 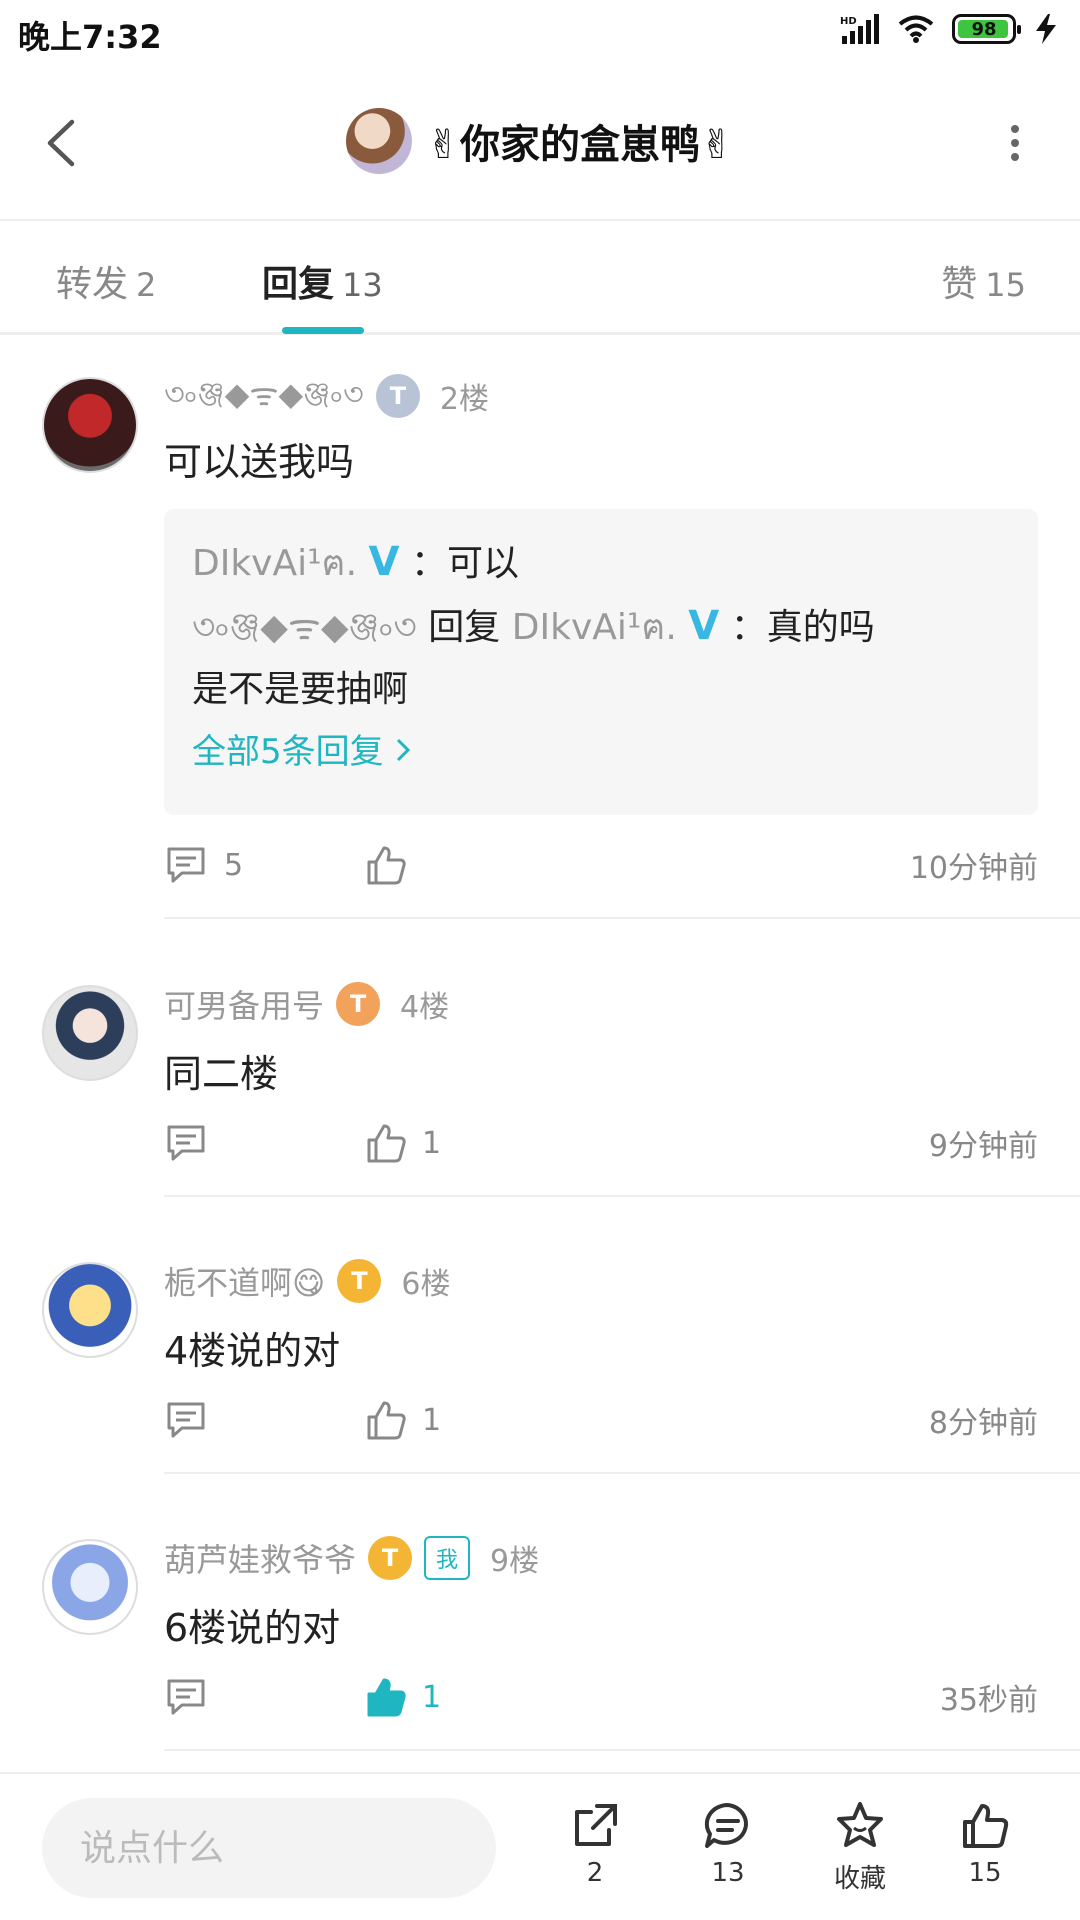 What do you see at coordinates (304, 627) in the screenshot?
I see `sub-reply-user: ৩৹ঞ্জ◆ᯤ◆ঞ্জ৹৩` at bounding box center [304, 627].